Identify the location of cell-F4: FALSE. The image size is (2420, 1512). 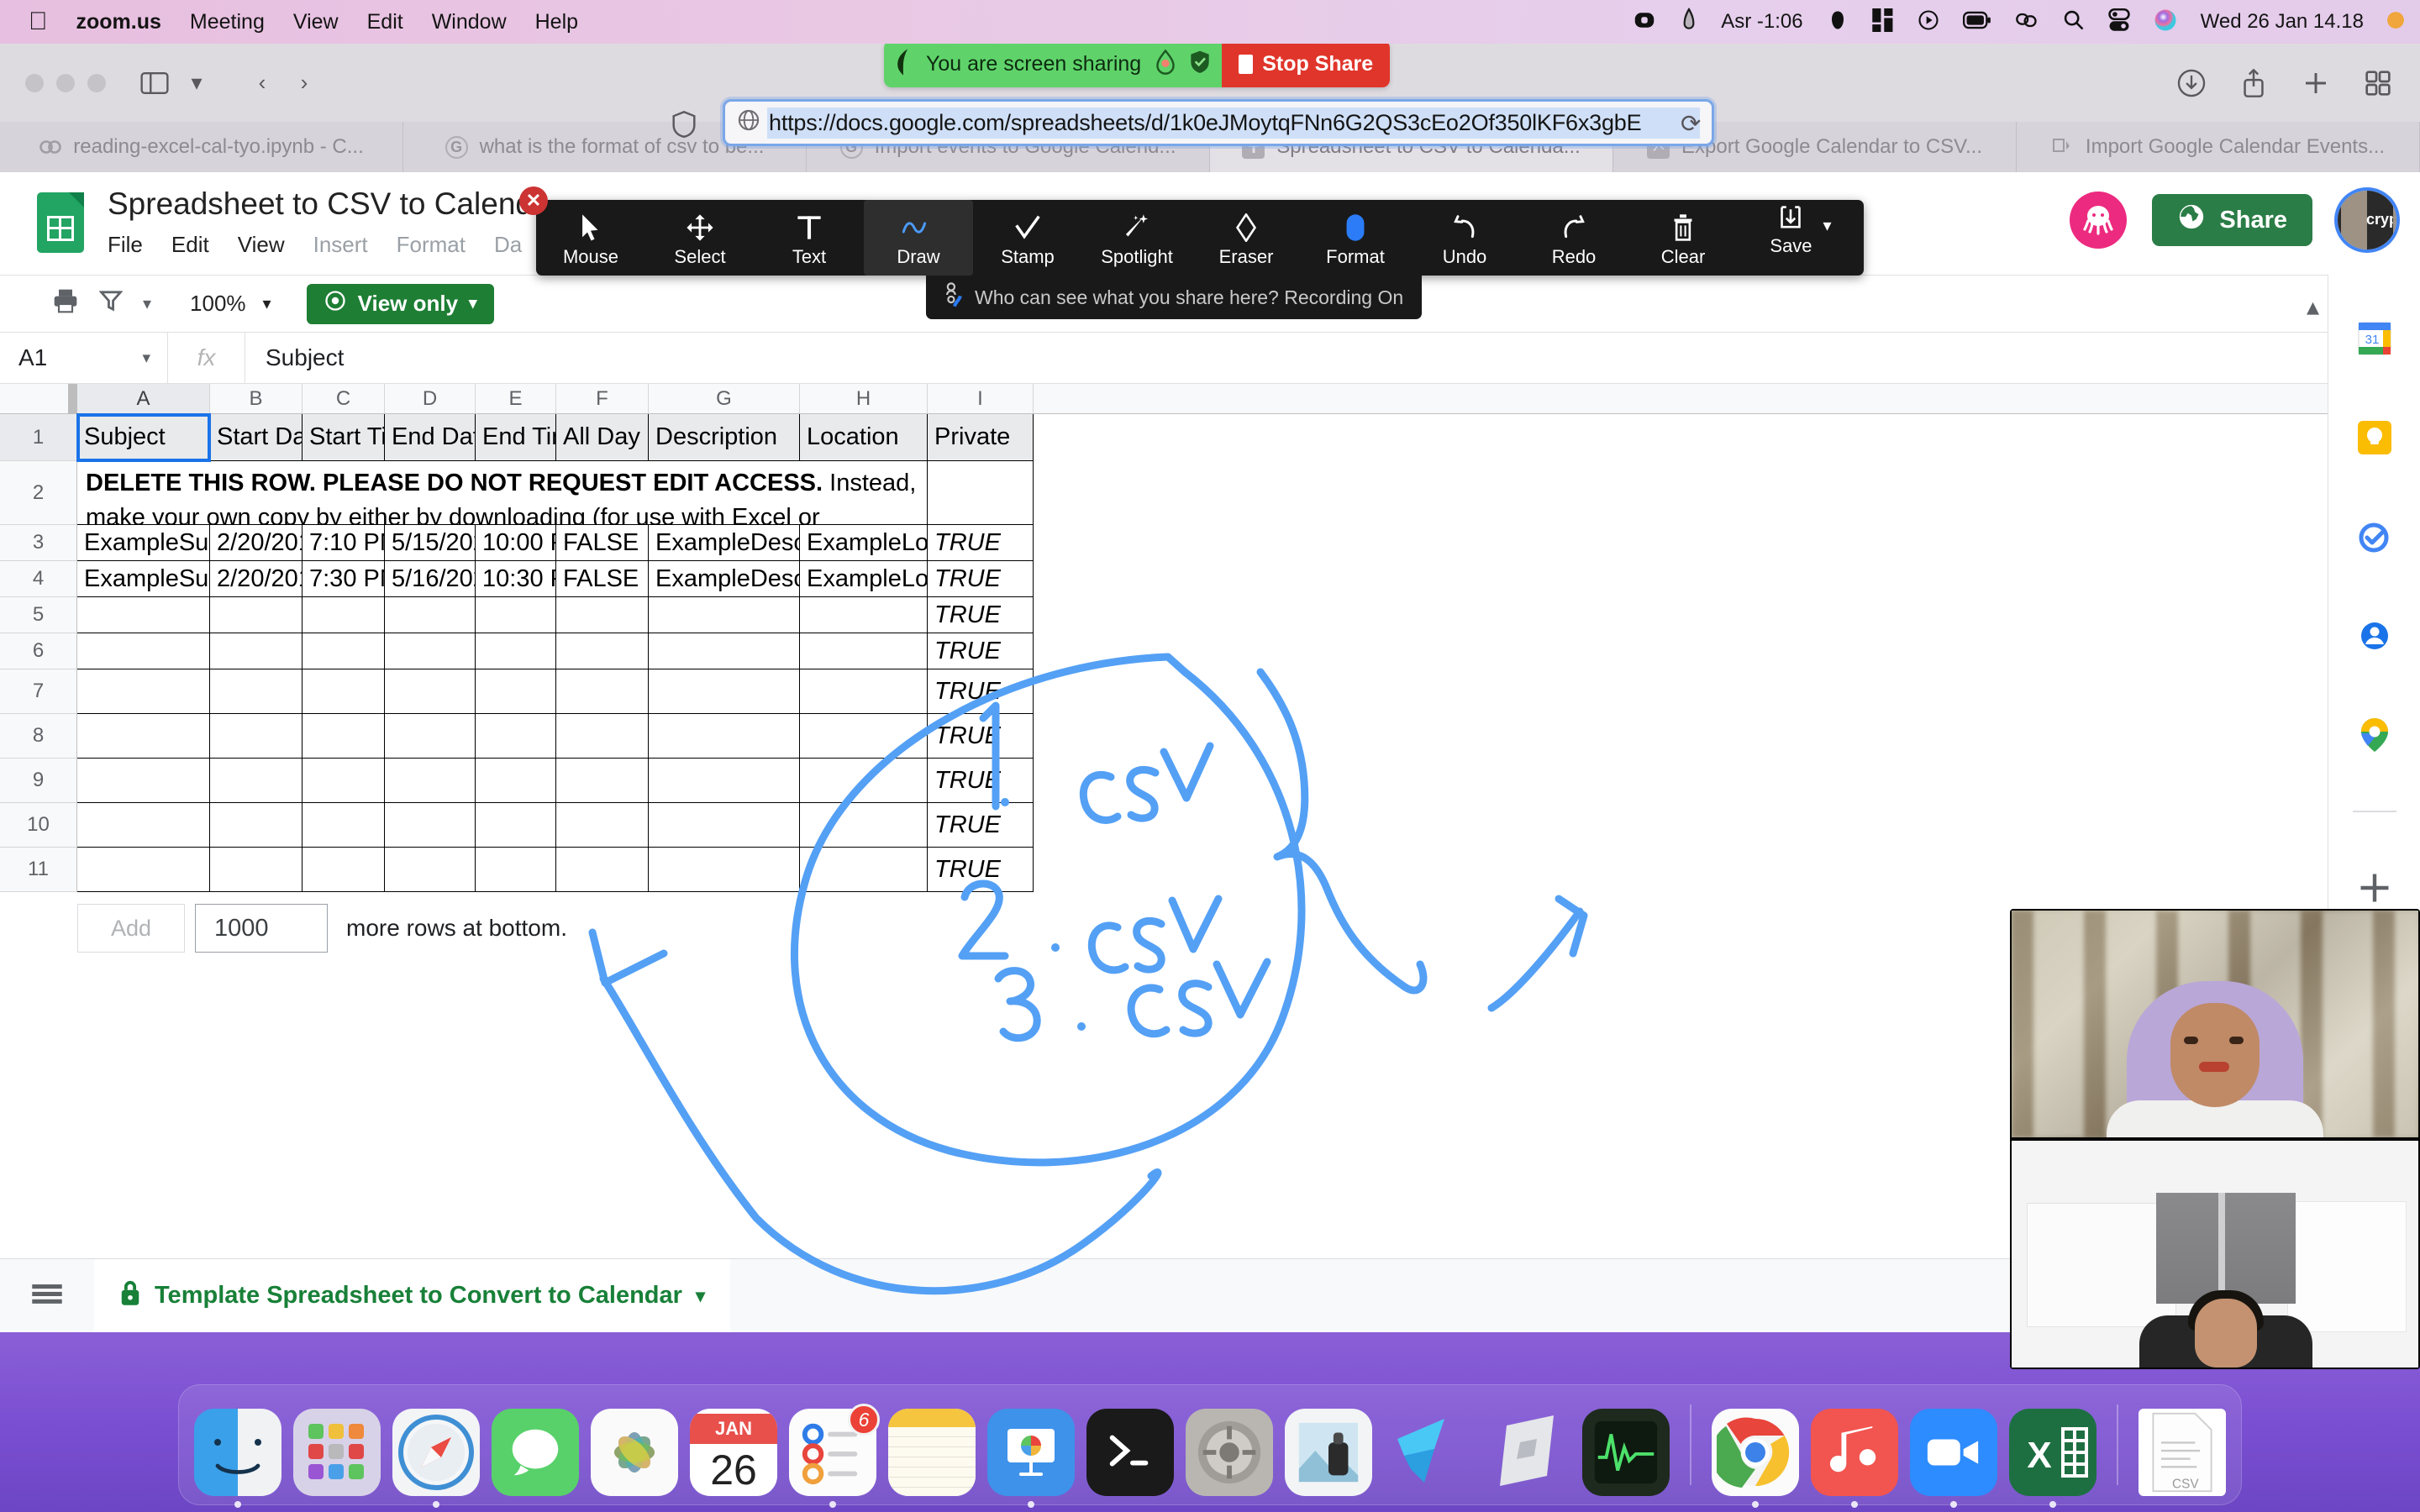
(602, 579).